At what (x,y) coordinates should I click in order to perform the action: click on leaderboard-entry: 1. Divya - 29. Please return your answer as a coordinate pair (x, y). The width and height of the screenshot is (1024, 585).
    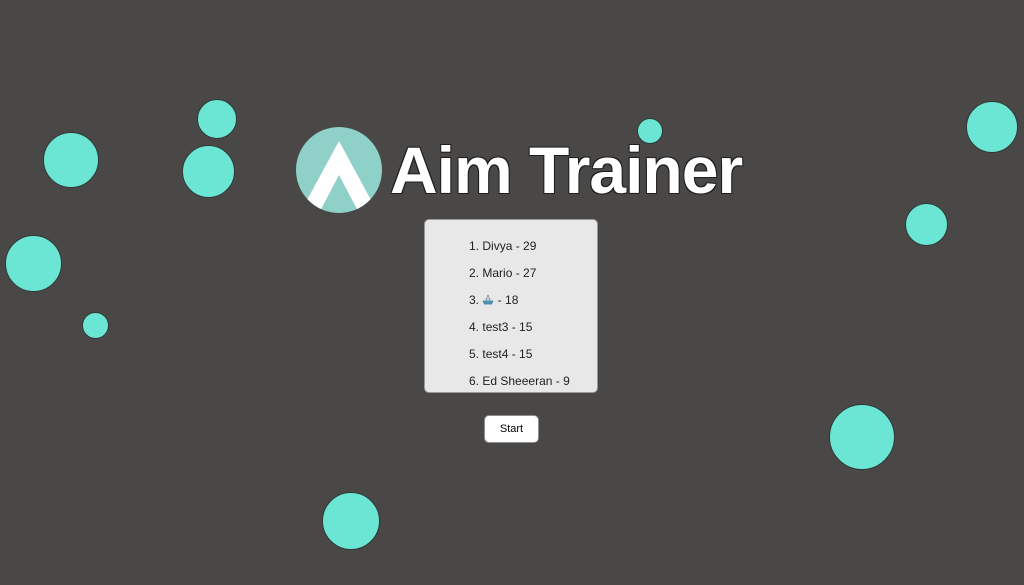
    Looking at the image, I should click on (503, 246).